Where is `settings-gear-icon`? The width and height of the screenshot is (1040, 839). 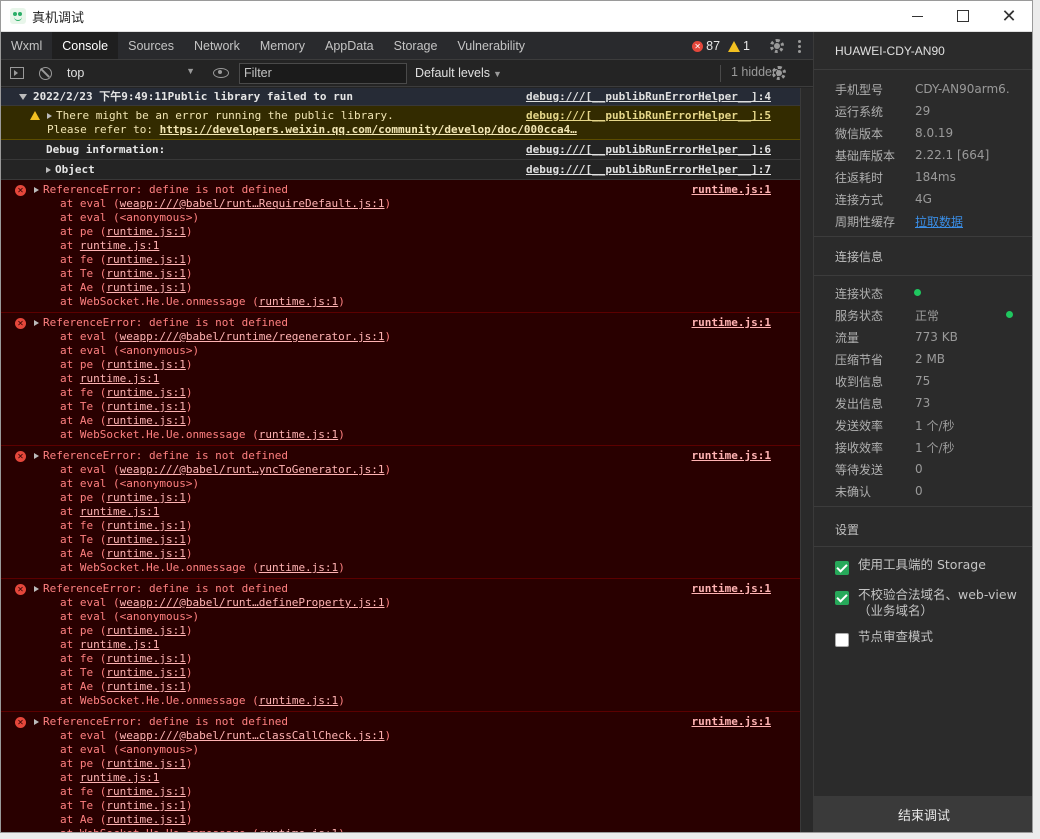 settings-gear-icon is located at coordinates (777, 46).